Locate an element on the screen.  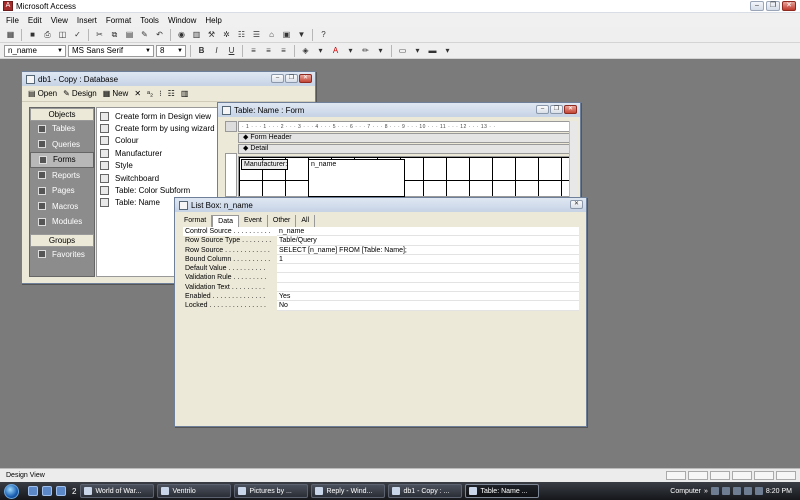
bold-button: B is located at coordinates (201, 50).